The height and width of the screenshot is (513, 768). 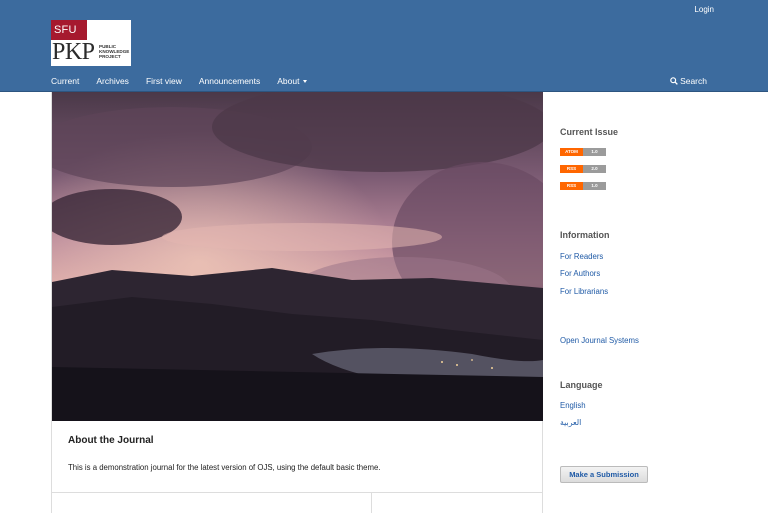 What do you see at coordinates (584, 291) in the screenshot?
I see `link-for-librarians: For Librarians` at bounding box center [584, 291].